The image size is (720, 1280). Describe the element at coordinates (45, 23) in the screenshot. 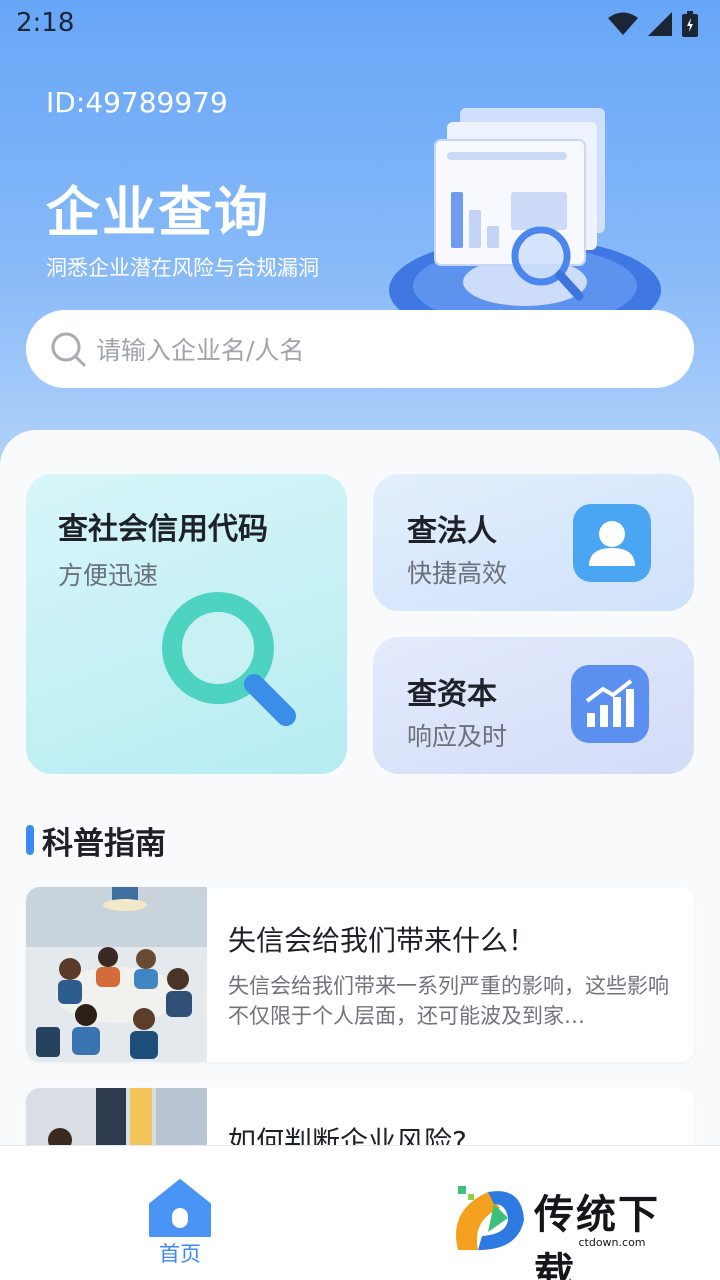

I see `status-time: 2:18` at that location.